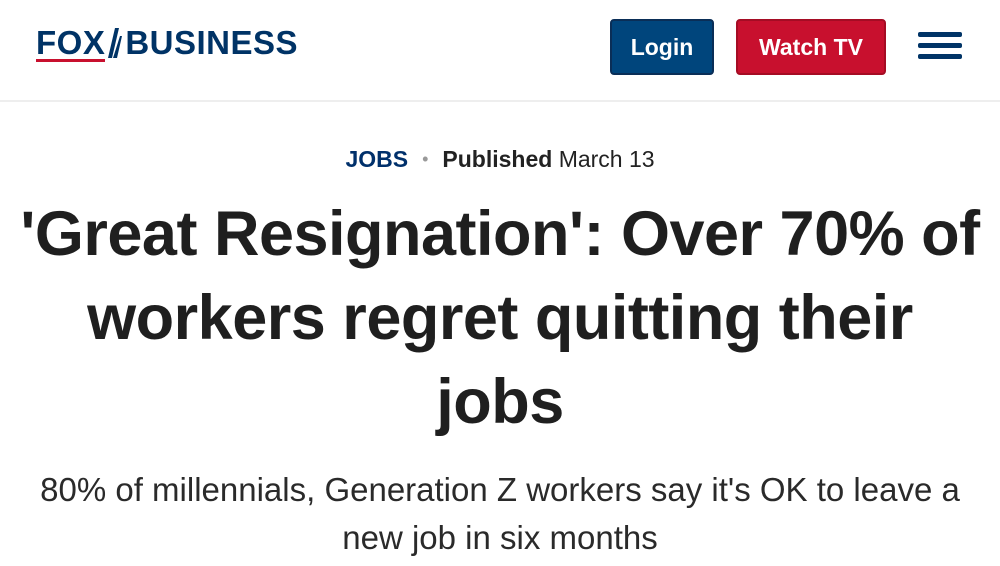  I want to click on login-button: Login, so click(662, 47).